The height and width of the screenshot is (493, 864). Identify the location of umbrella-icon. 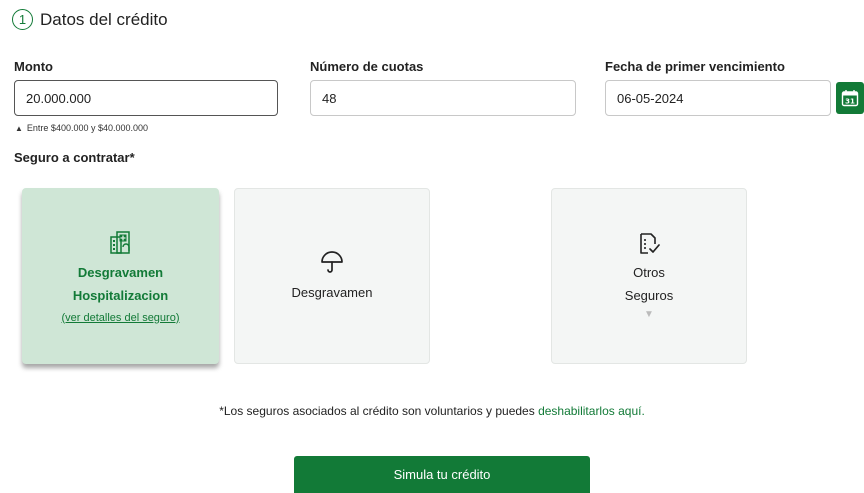
(332, 261).